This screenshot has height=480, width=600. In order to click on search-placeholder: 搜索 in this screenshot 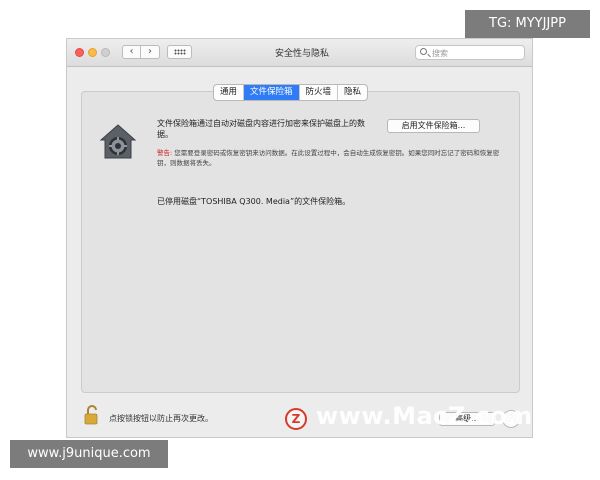, I will do `click(440, 53)`.